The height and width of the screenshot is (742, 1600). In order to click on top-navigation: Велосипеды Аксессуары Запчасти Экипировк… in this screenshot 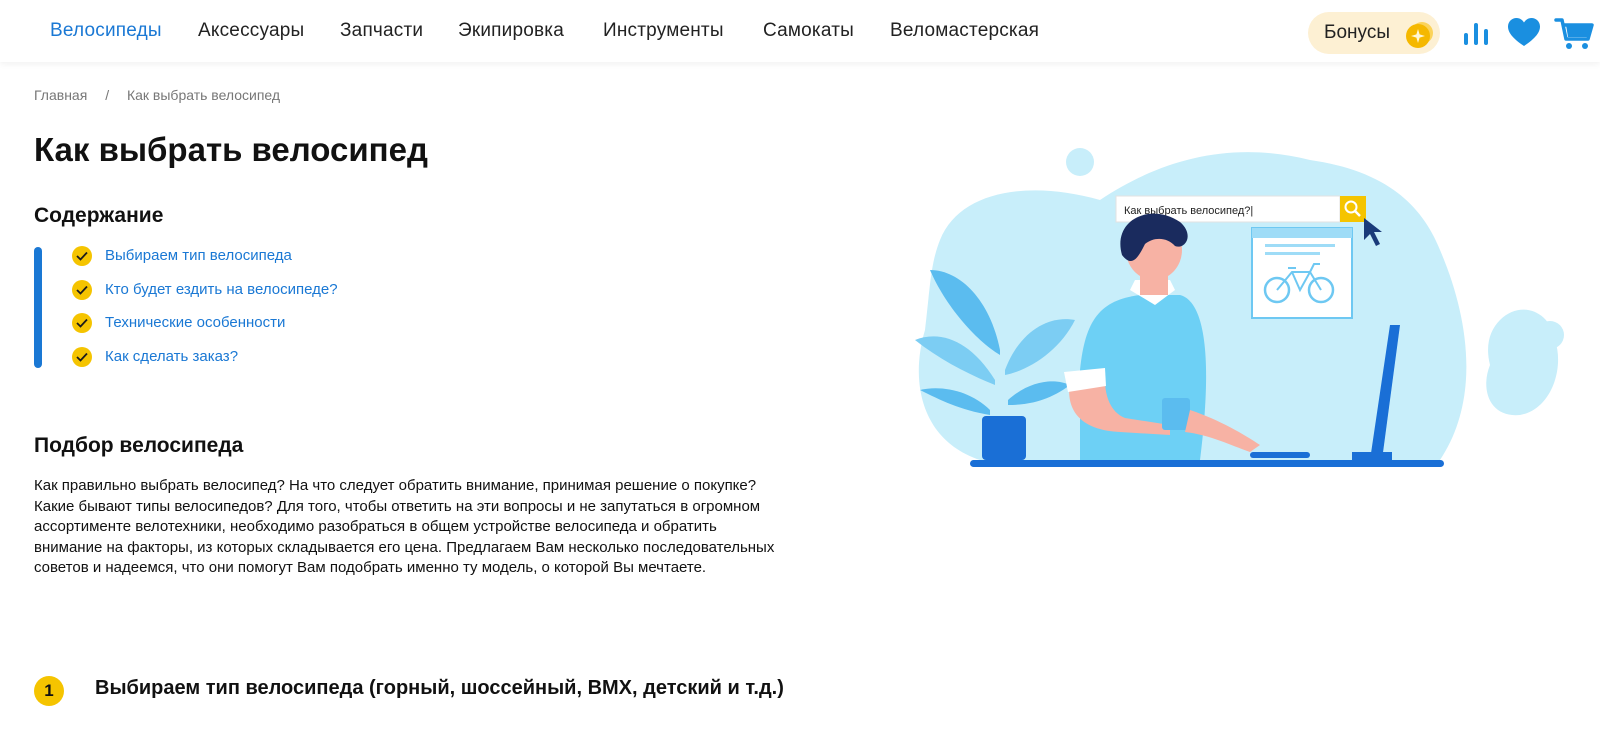, I will do `click(800, 31)`.